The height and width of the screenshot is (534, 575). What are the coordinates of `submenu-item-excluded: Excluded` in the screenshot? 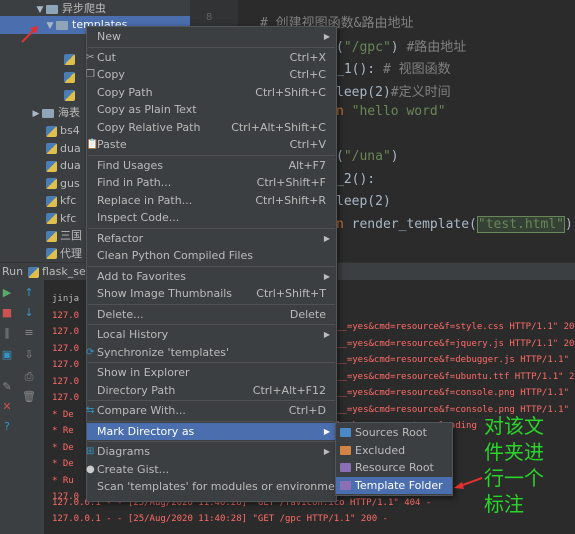 It's located at (394, 450).